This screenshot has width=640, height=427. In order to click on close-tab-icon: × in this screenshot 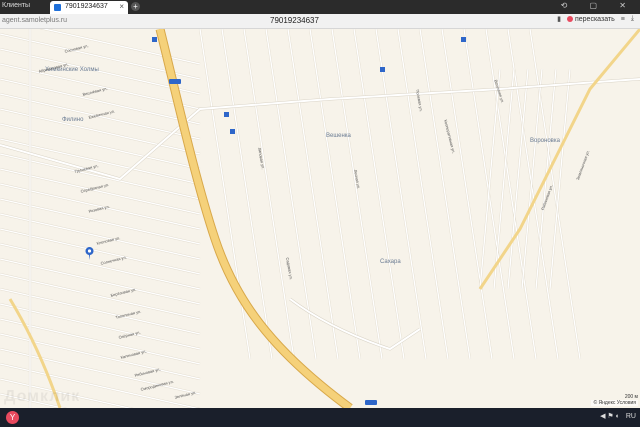, I will do `click(121, 6)`.